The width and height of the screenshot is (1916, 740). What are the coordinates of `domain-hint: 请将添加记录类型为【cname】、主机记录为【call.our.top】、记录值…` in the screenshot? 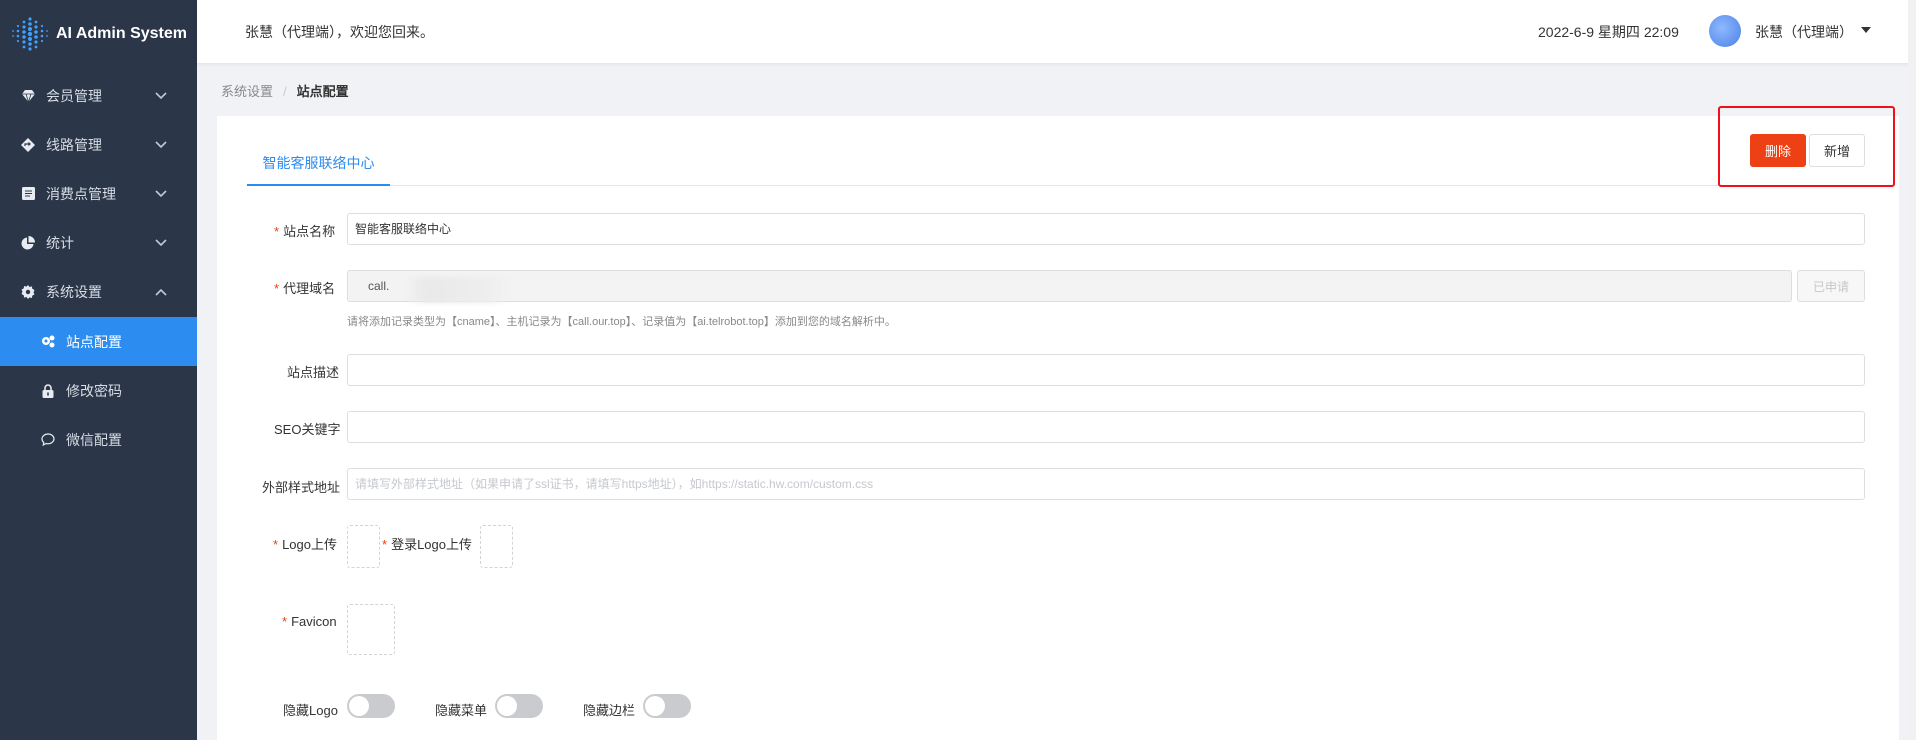 It's located at (621, 322).